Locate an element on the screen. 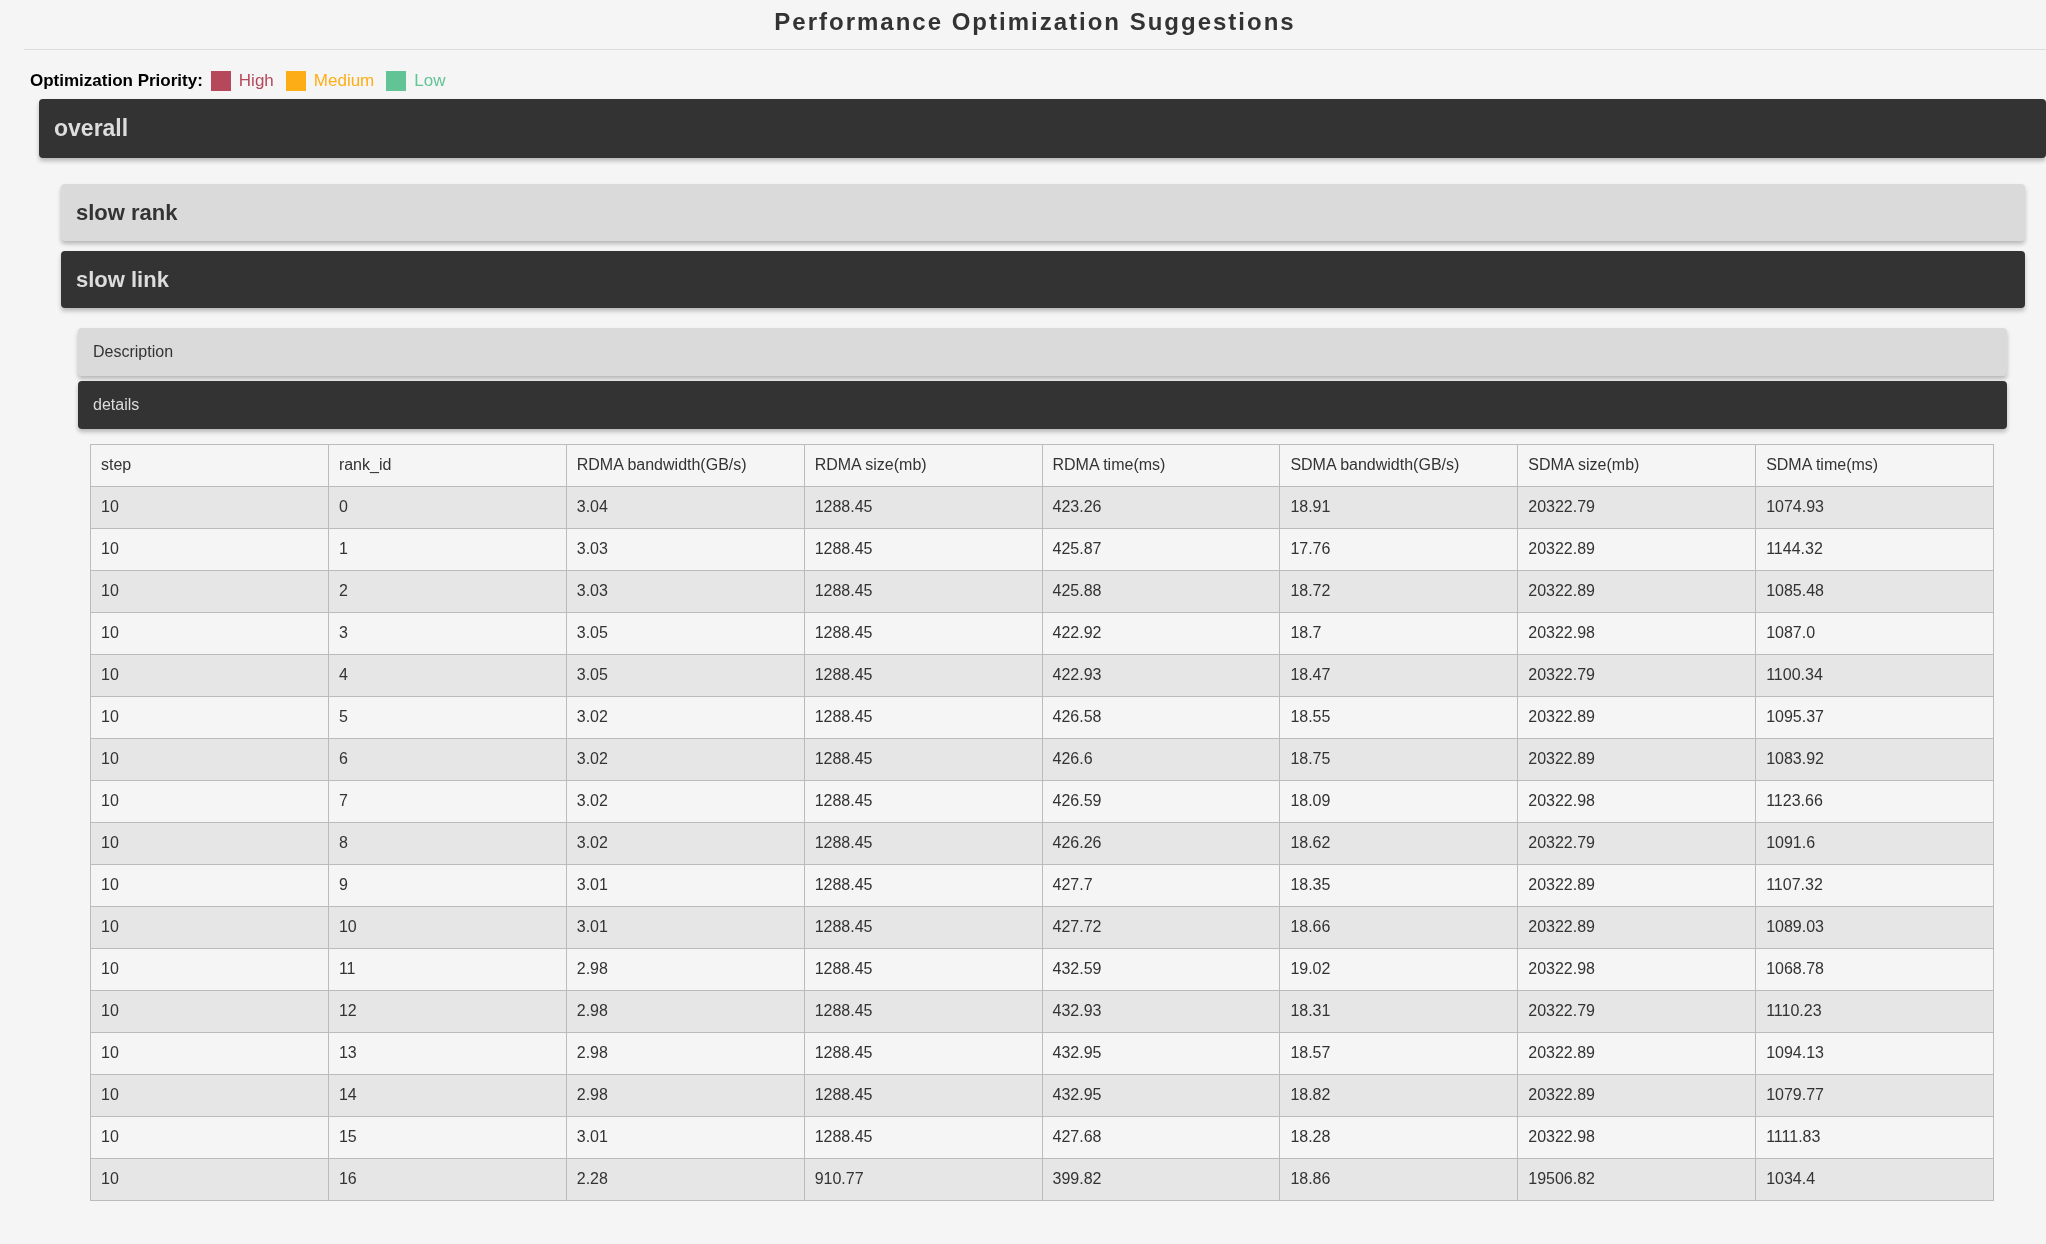 The image size is (2046, 1244). table-cell: 3.04 is located at coordinates (685, 507).